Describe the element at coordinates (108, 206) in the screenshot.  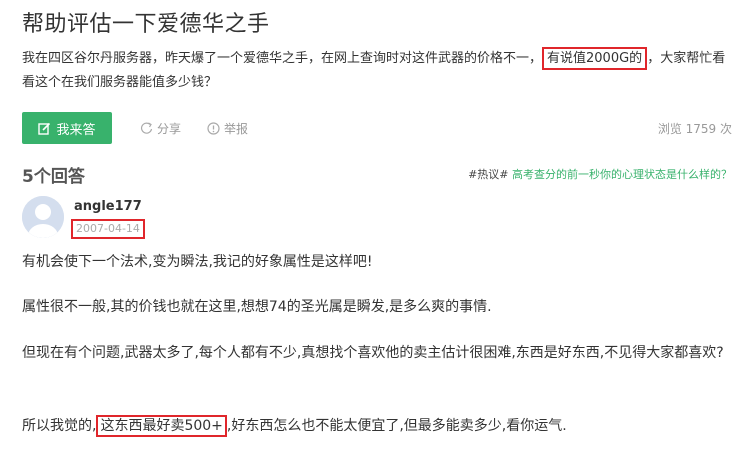
I see `answer-username: angle177` at that location.